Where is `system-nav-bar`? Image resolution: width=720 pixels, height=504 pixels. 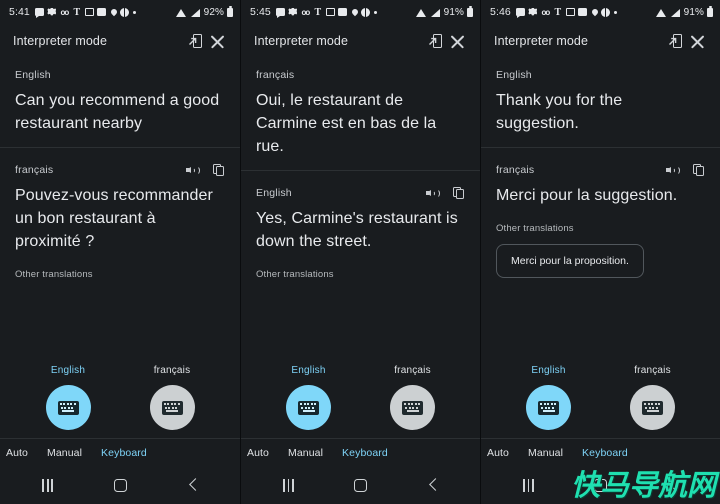
system-nav-bar is located at coordinates (120, 485).